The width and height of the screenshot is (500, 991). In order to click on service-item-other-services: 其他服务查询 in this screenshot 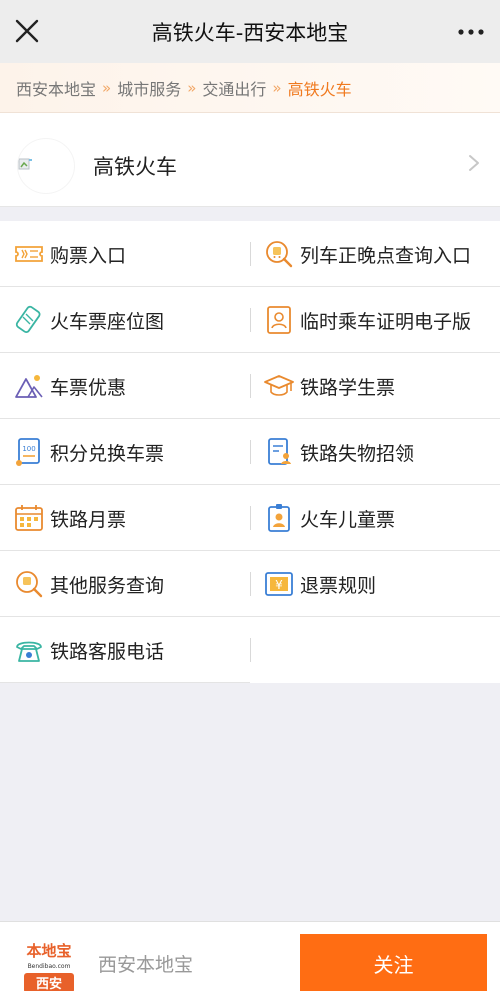, I will do `click(125, 584)`.